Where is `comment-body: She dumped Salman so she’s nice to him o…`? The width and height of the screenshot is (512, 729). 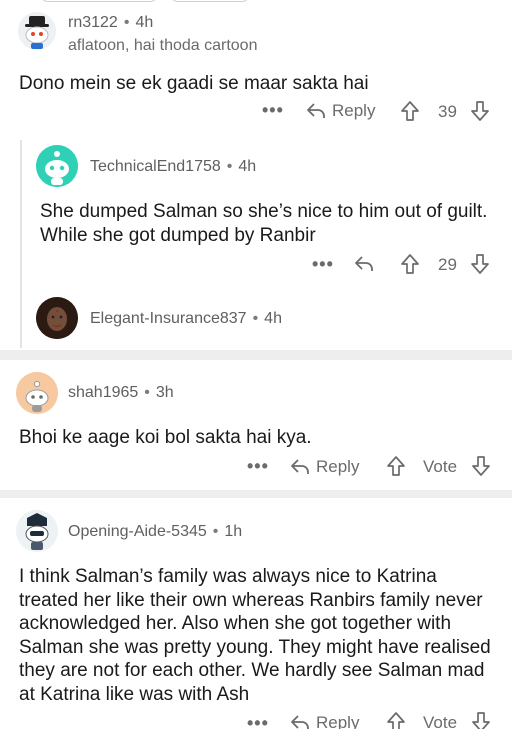
comment-body: She dumped Salman so she’s nice to him o… is located at coordinates (264, 223).